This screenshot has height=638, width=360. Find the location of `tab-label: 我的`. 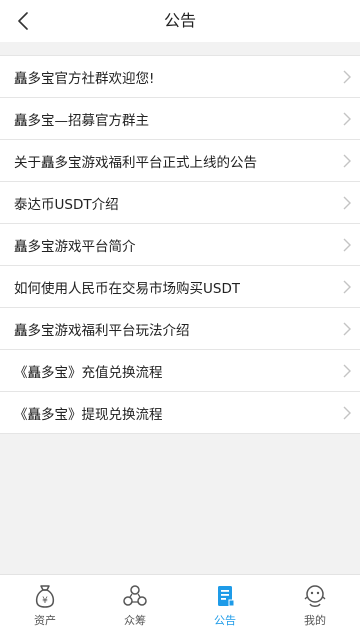

tab-label: 我的 is located at coordinates (315, 620).